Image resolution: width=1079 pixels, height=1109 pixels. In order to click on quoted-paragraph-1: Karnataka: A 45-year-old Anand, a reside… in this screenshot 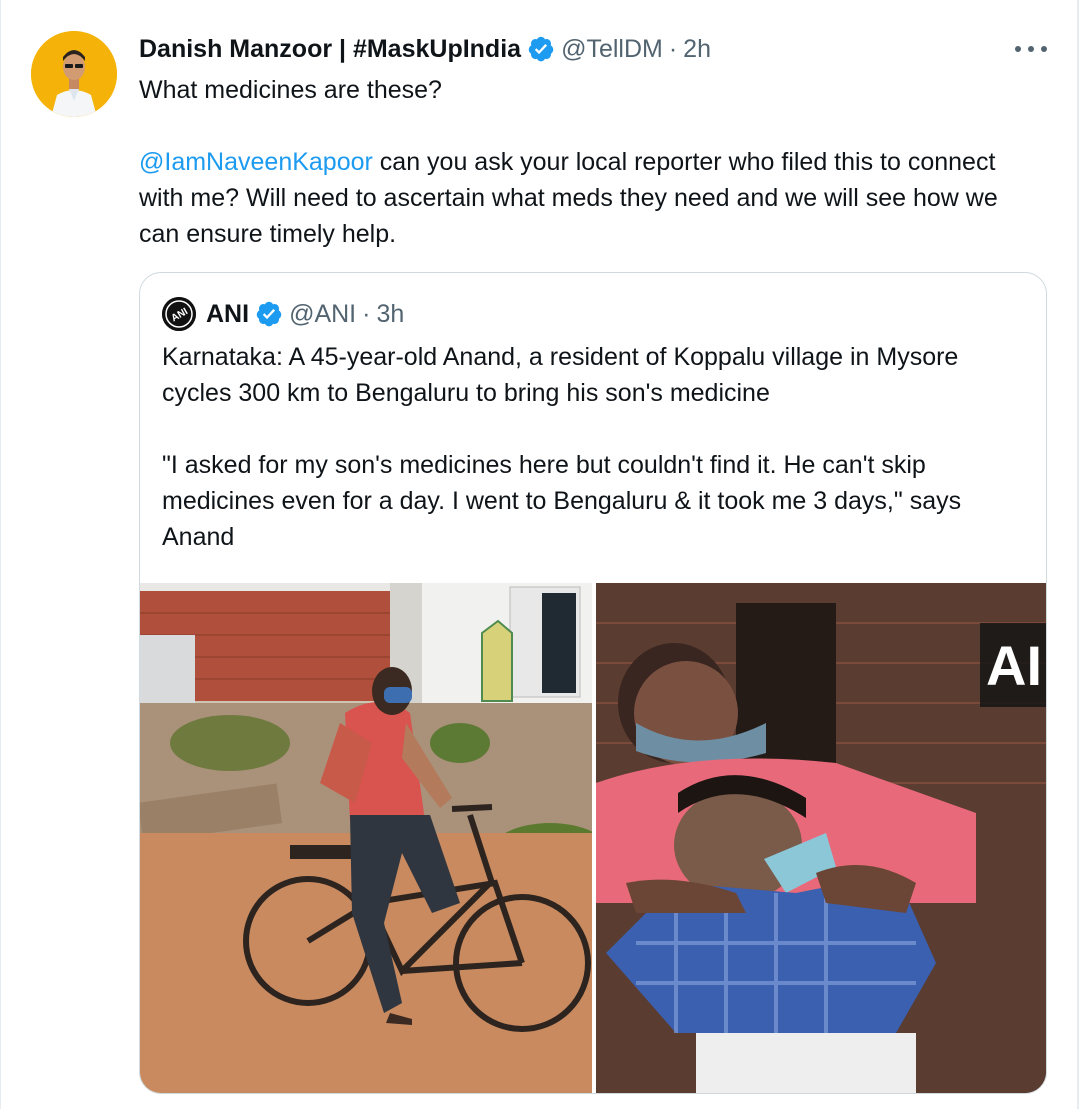, I will do `click(560, 375)`.